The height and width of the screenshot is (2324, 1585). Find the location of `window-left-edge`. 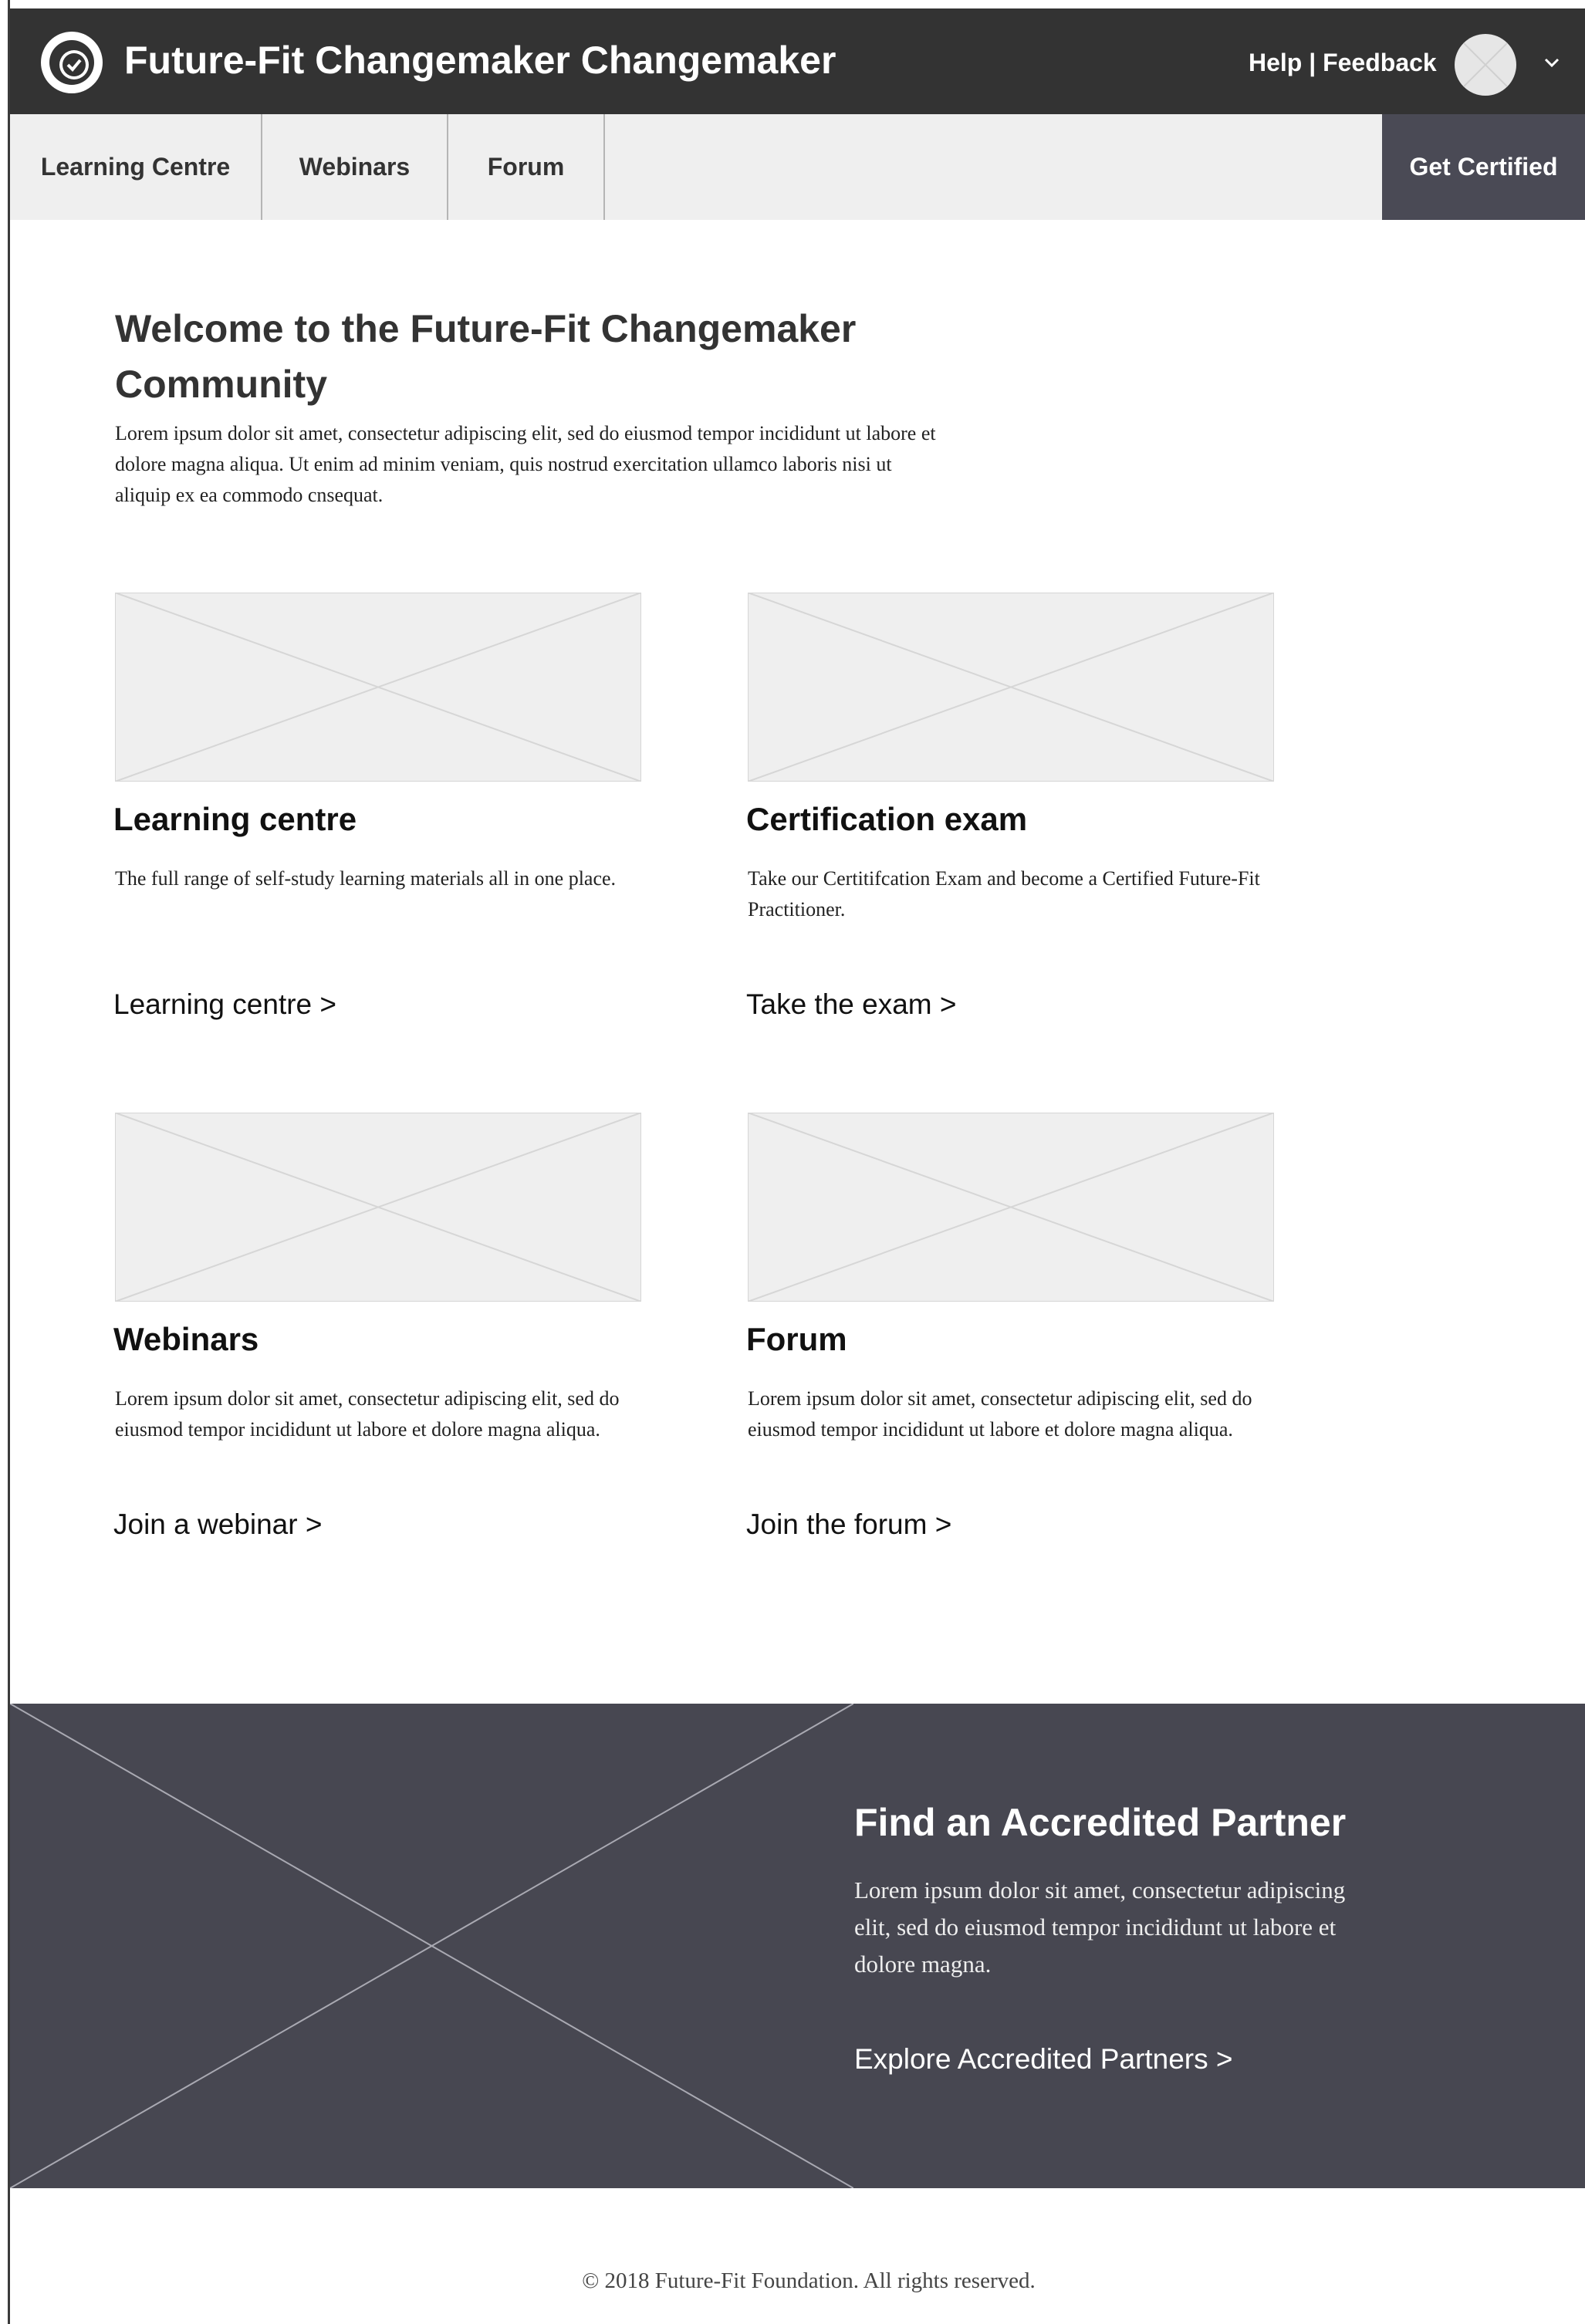

window-left-edge is located at coordinates (5, 1162).